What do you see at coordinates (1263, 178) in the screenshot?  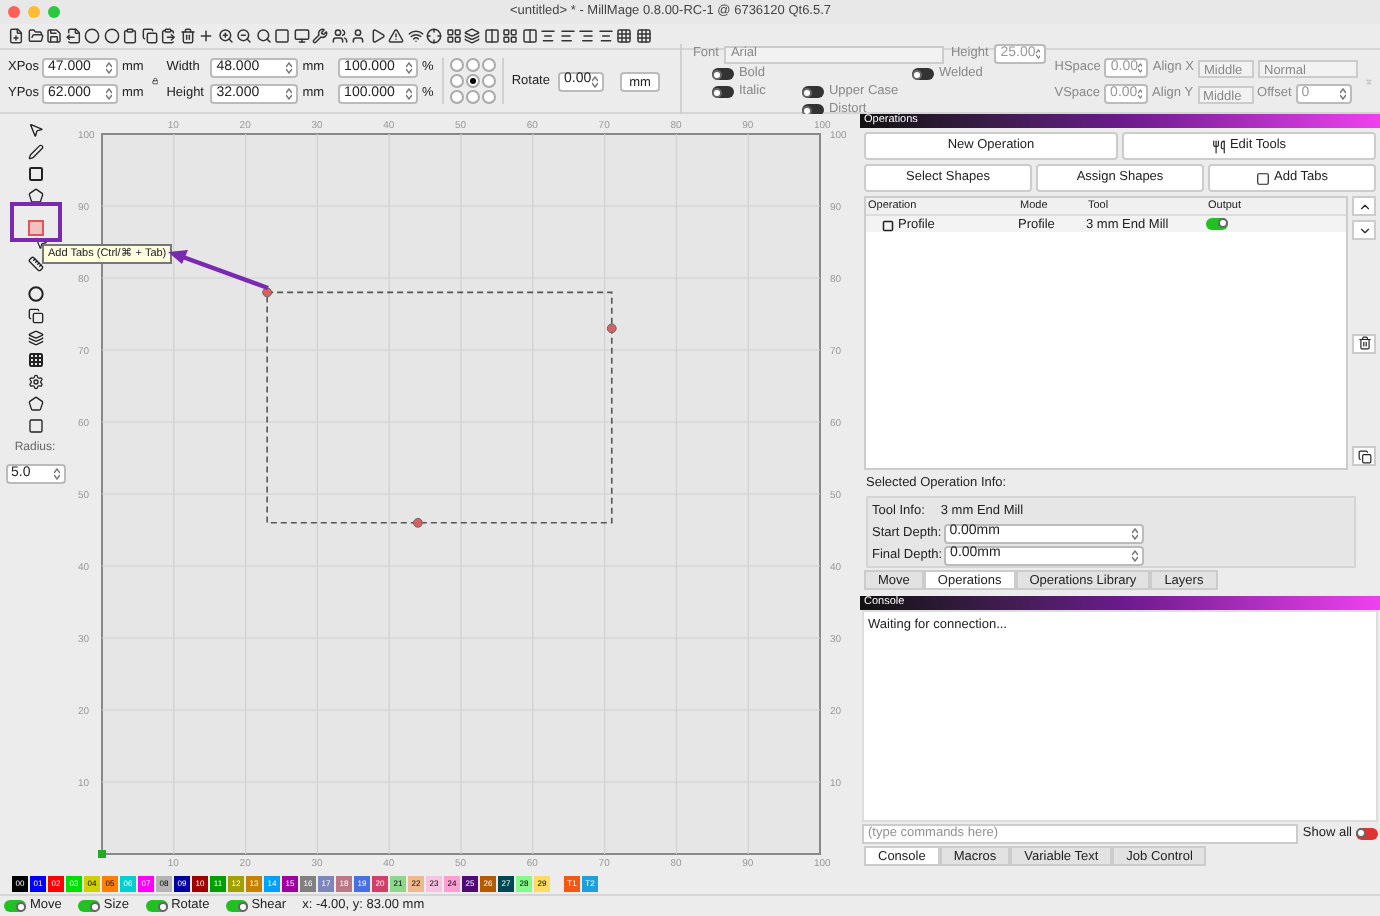 I see `bracket-icon` at bounding box center [1263, 178].